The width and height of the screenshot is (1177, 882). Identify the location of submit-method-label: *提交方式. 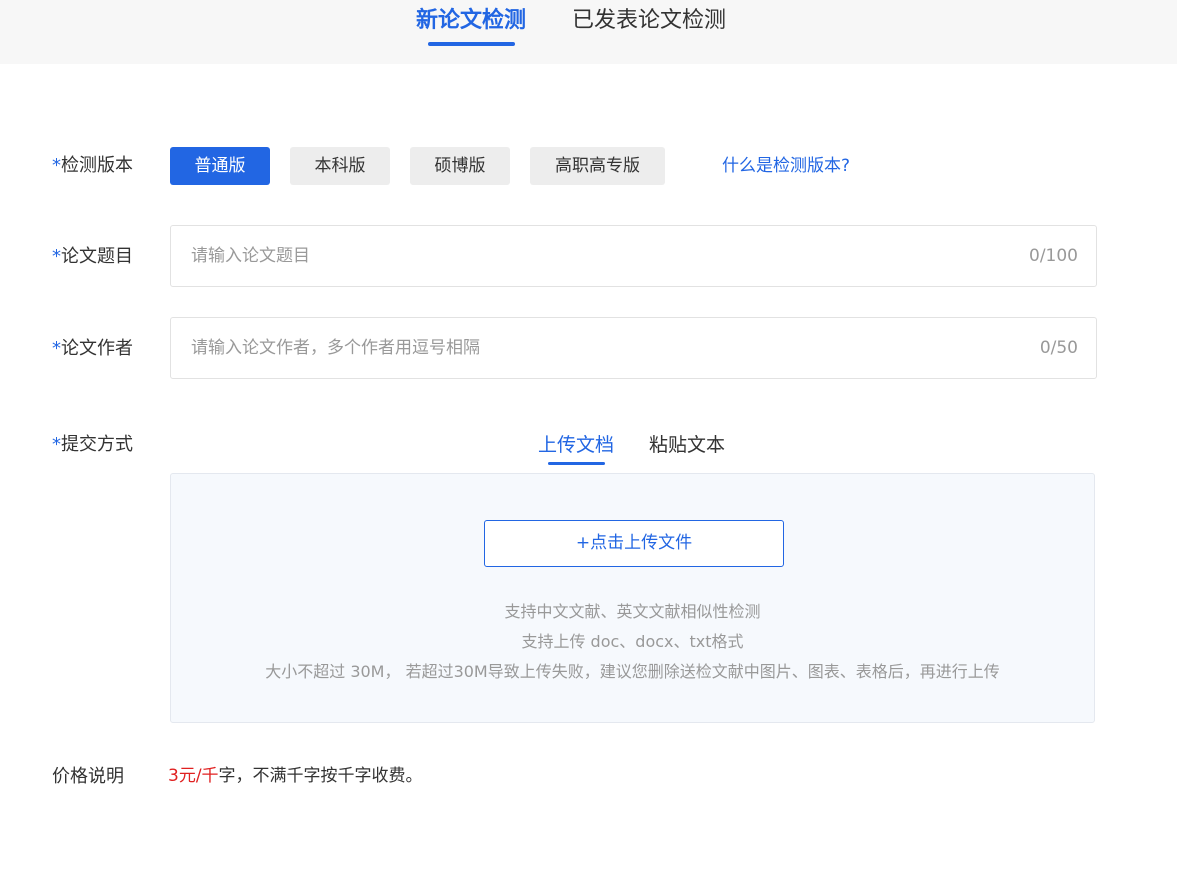
(92, 445).